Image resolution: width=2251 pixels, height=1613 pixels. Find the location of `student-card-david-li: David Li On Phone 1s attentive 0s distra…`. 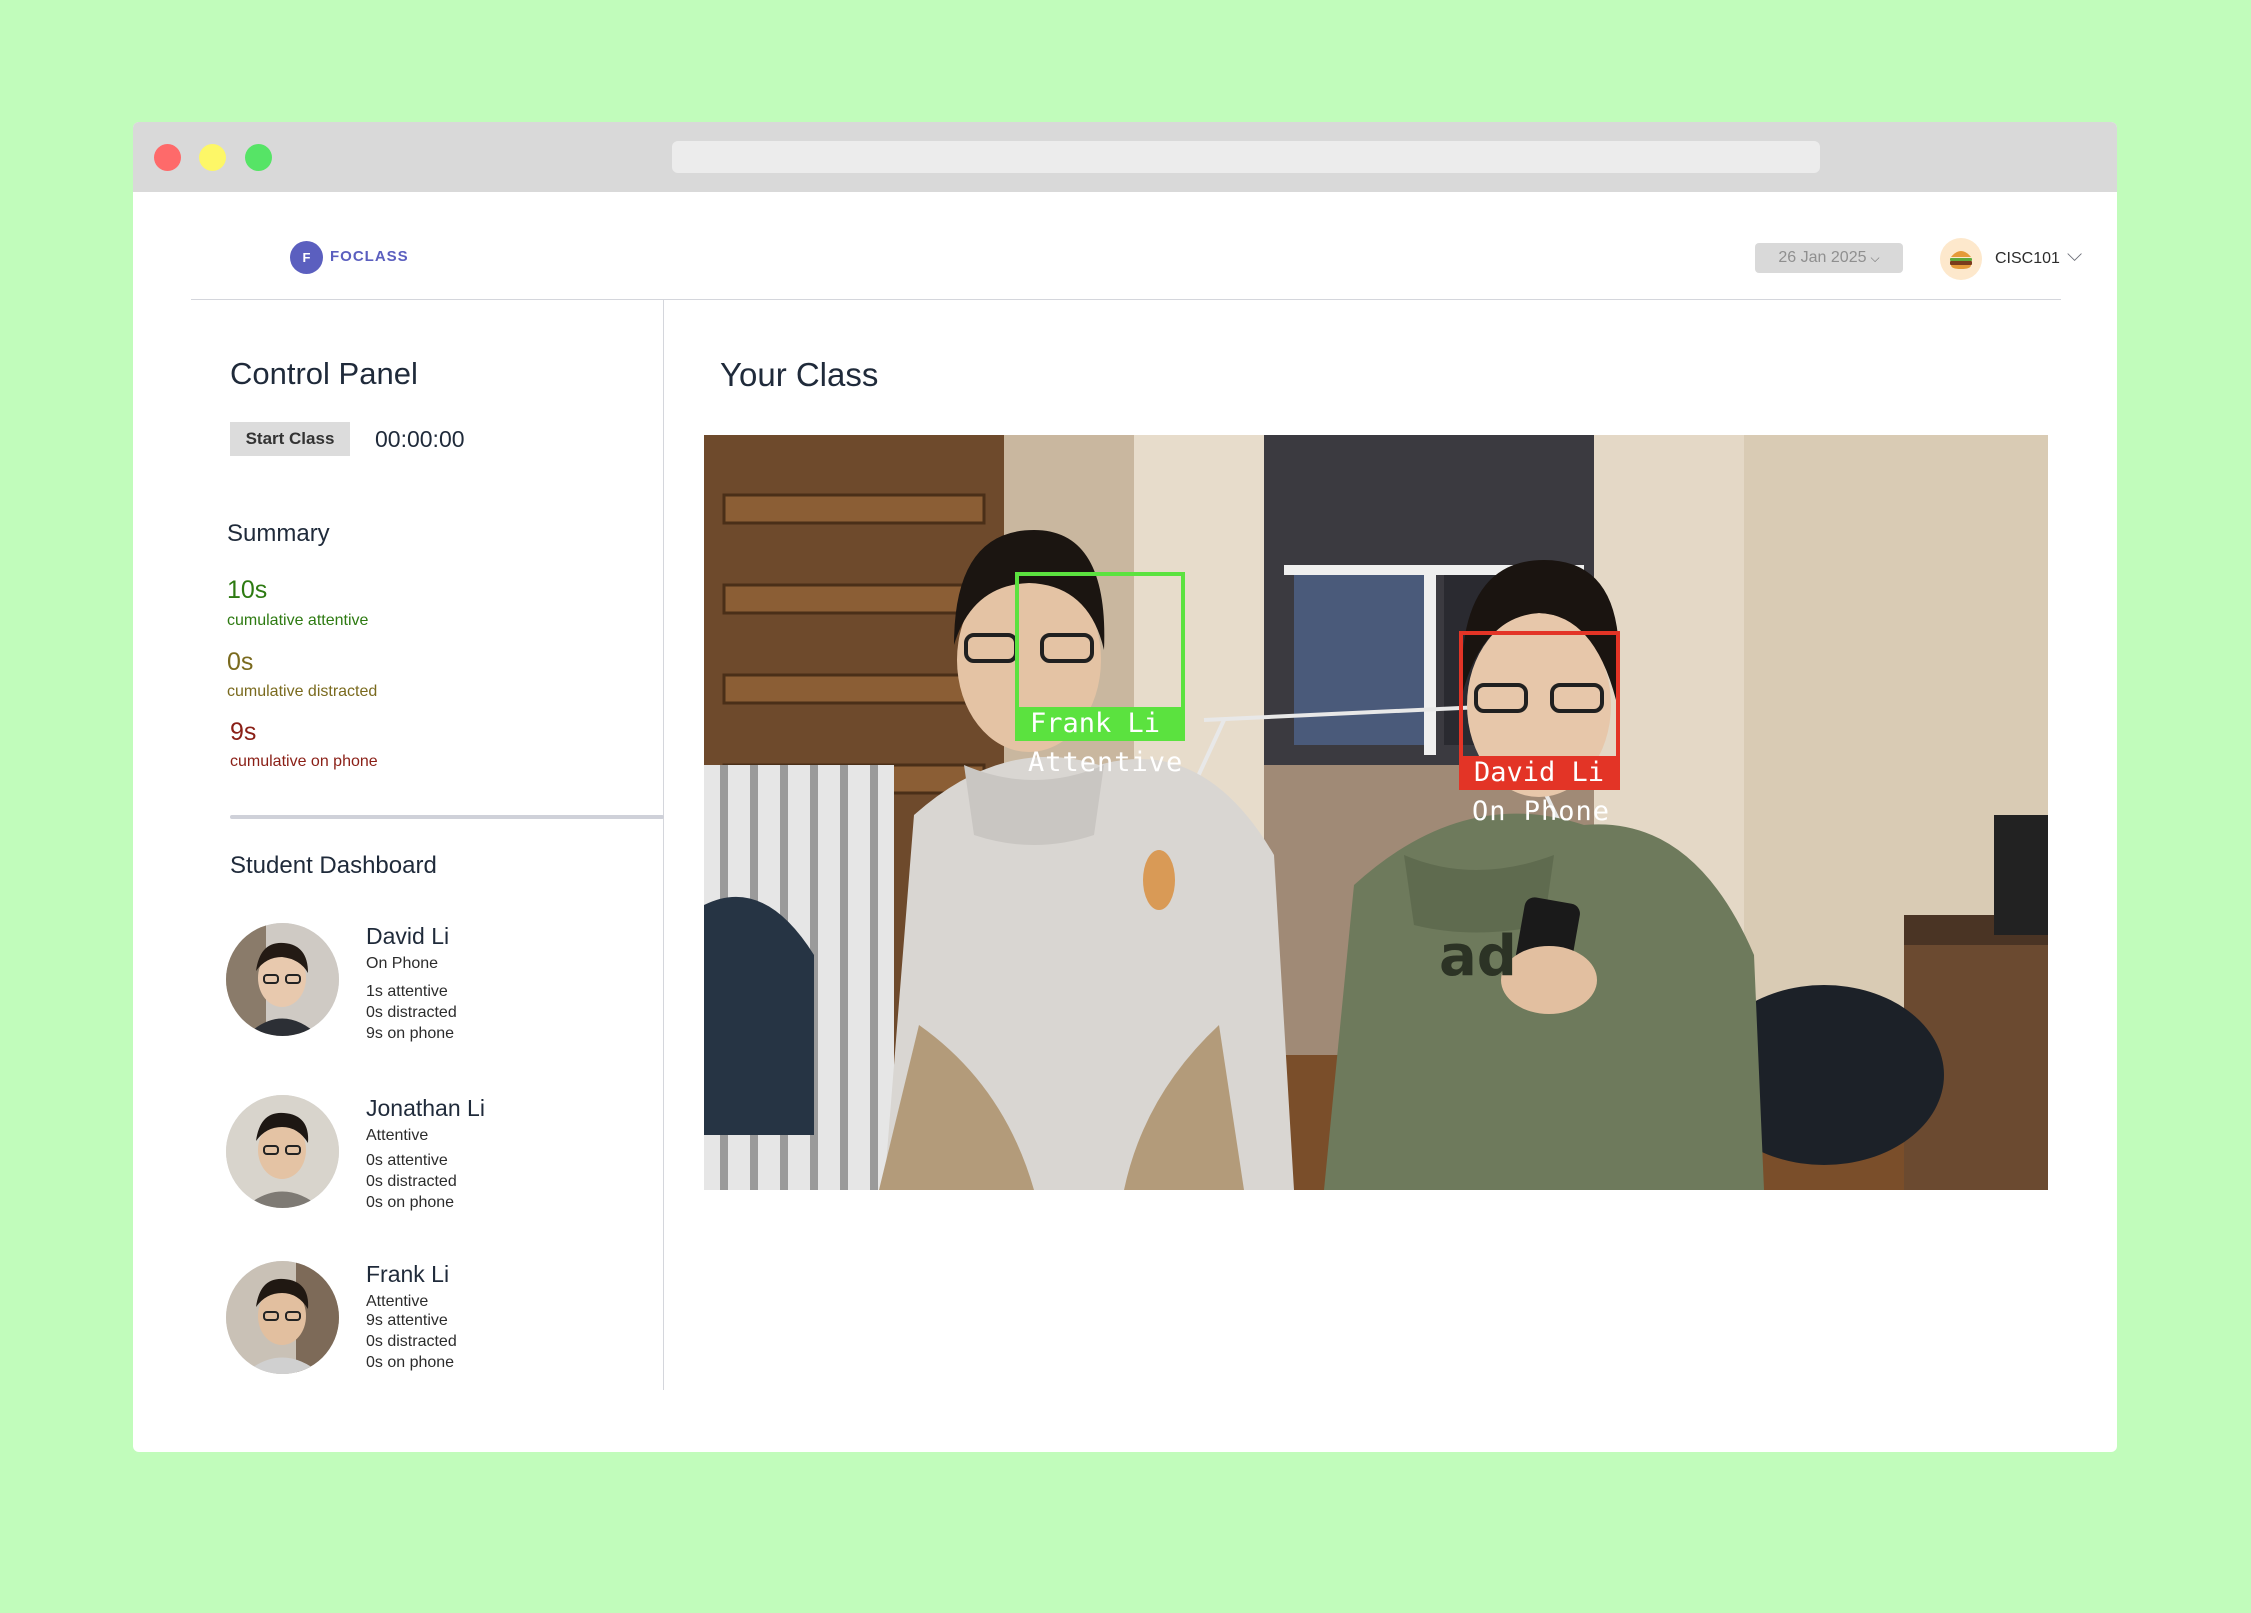

student-card-david-li: David Li On Phone 1s attentive 0s distra… is located at coordinates (436, 988).